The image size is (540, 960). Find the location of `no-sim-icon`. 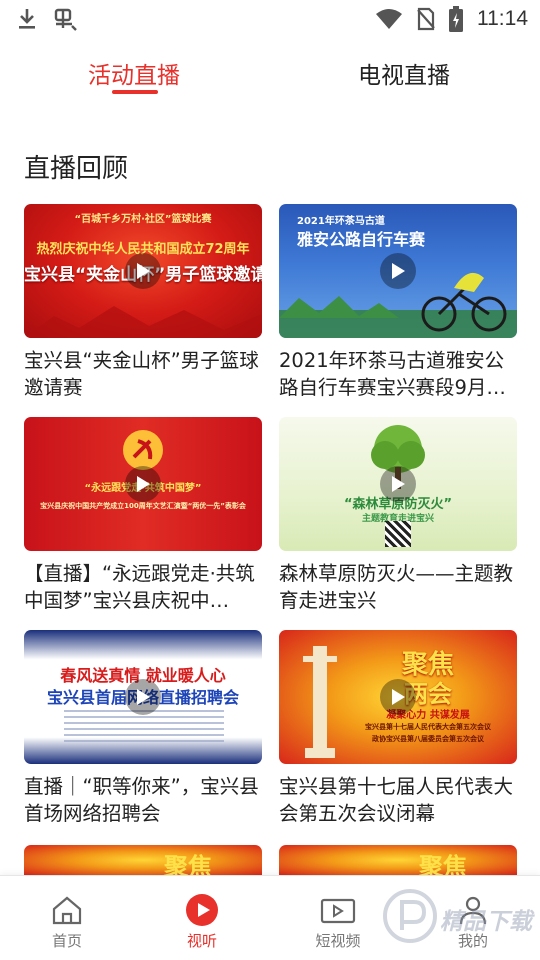

no-sim-icon is located at coordinates (426, 19).